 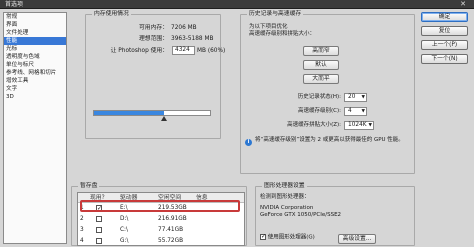 What do you see at coordinates (139, 51) in the screenshot?
I see `let-photoshop-use-label: 让 Photoshop 使用：` at bounding box center [139, 51].